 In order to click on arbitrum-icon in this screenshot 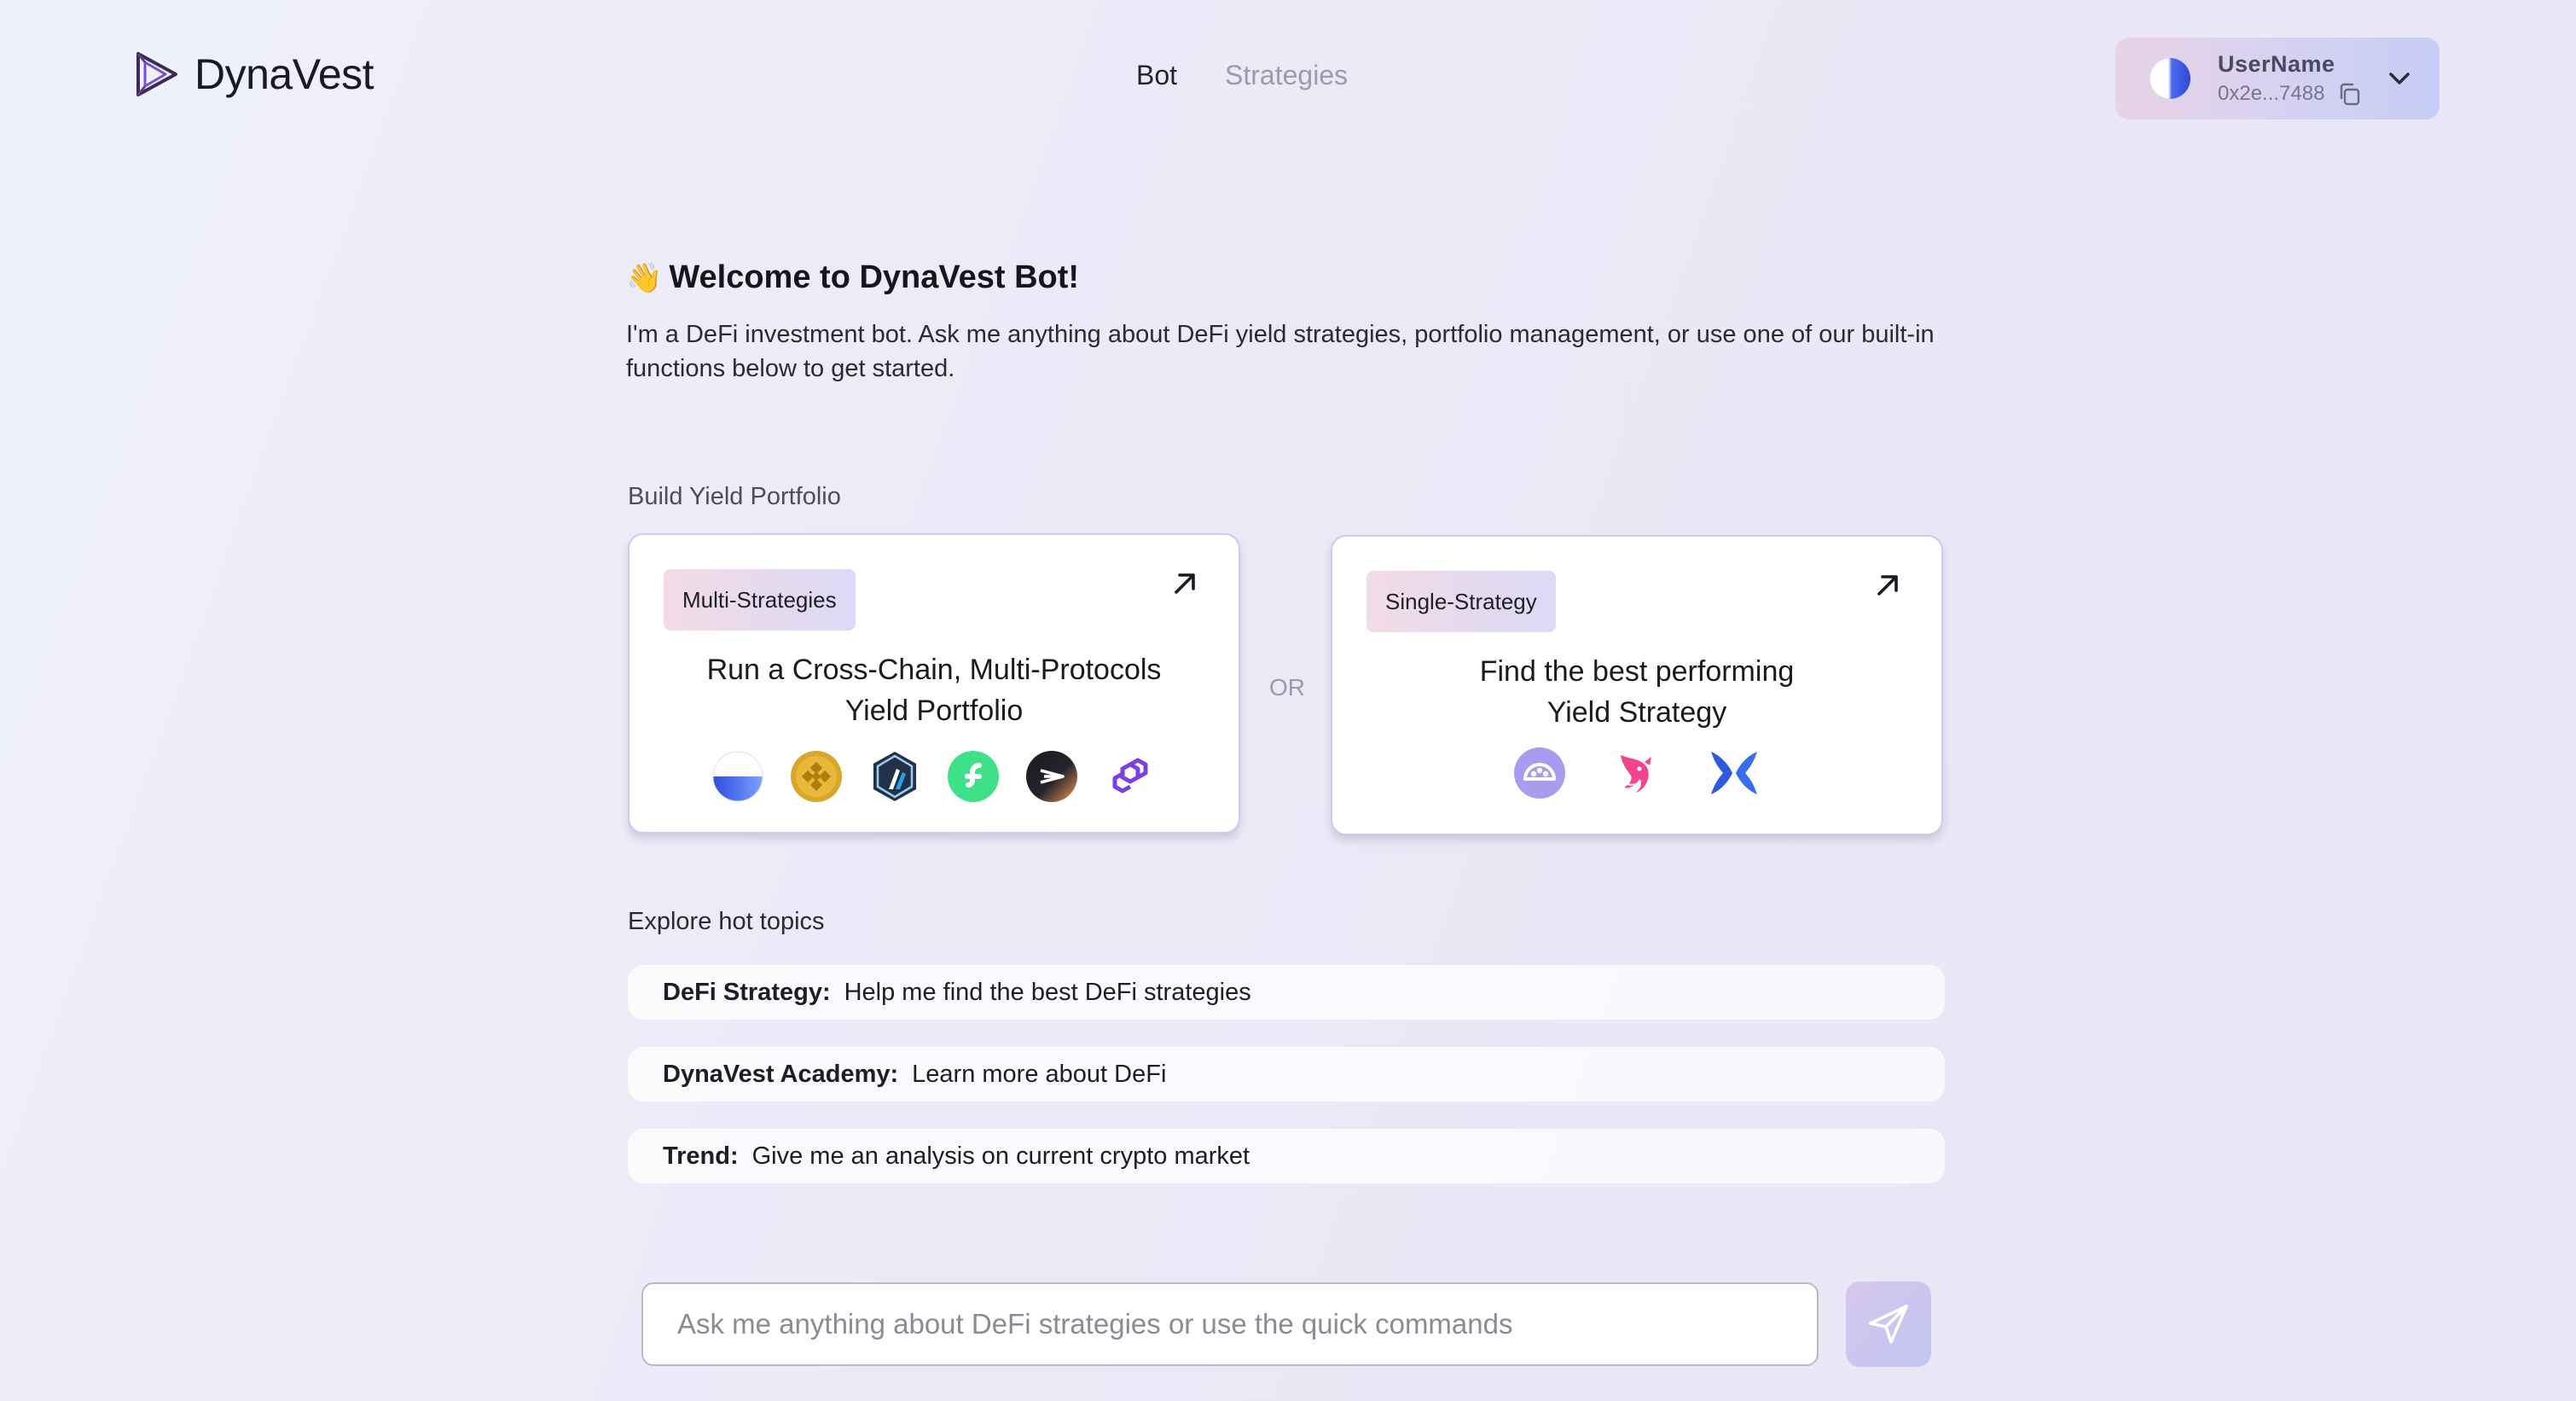, I will do `click(894, 776)`.